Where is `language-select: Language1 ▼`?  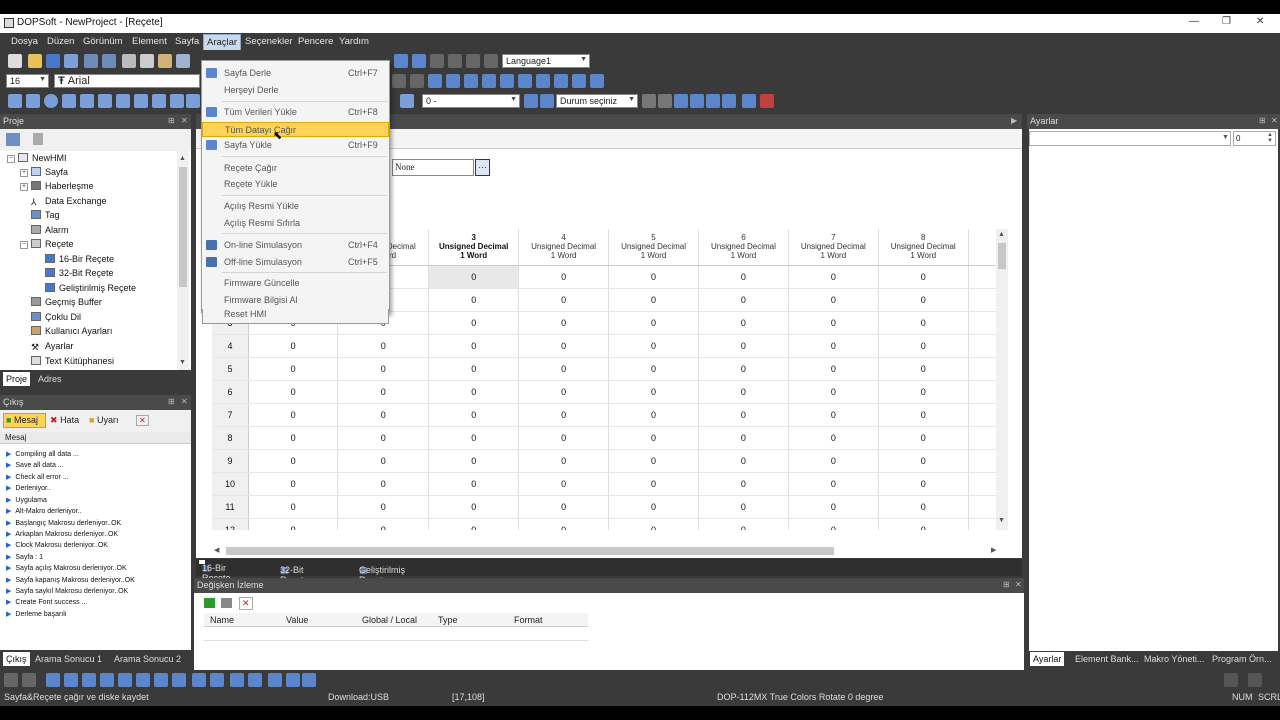
language-select: Language1 ▼ is located at coordinates (546, 61).